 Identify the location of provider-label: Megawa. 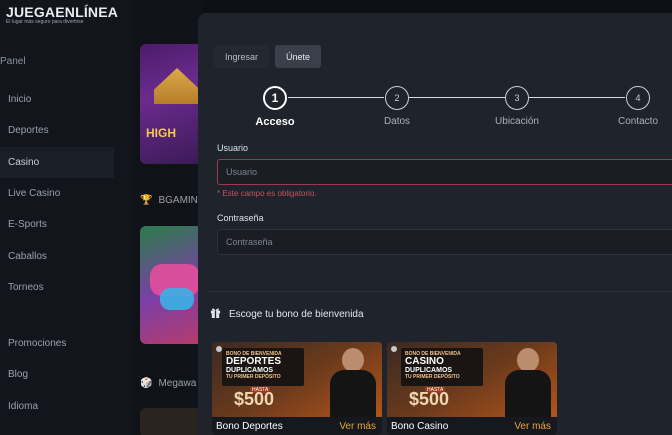
(177, 383).